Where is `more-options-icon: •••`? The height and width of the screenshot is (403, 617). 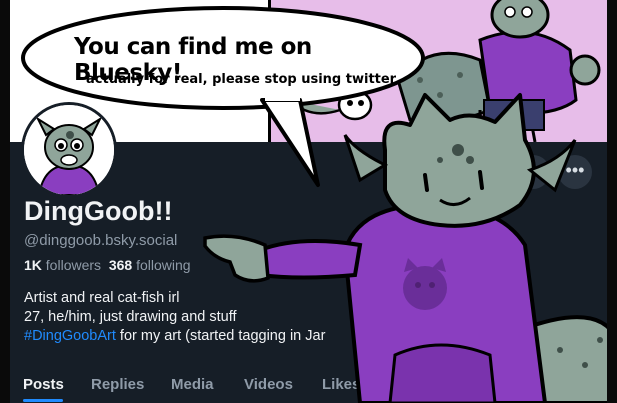
more-options-icon: ••• is located at coordinates (575, 170).